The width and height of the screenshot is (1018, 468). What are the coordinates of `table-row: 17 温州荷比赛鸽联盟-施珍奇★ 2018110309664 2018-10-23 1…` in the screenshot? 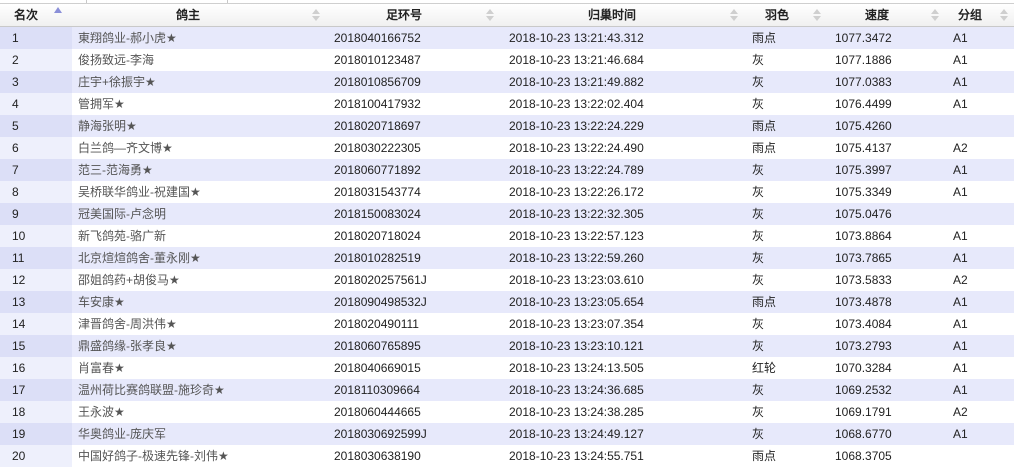 It's located at (507, 390).